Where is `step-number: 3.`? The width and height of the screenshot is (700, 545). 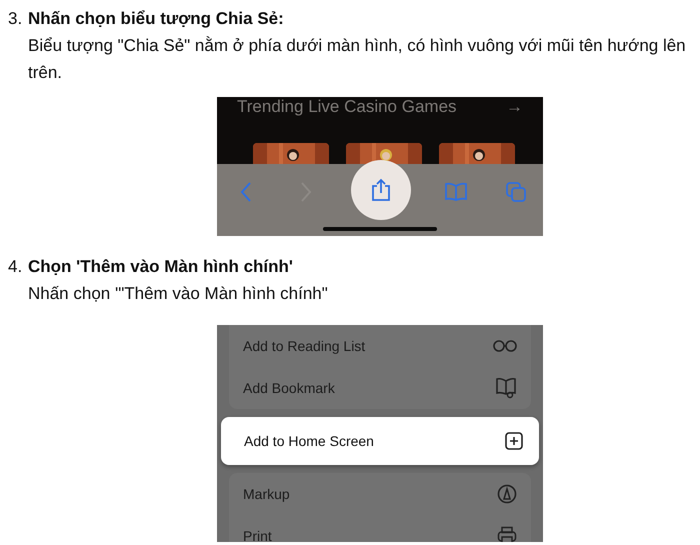
step-number: 3. is located at coordinates (16, 19).